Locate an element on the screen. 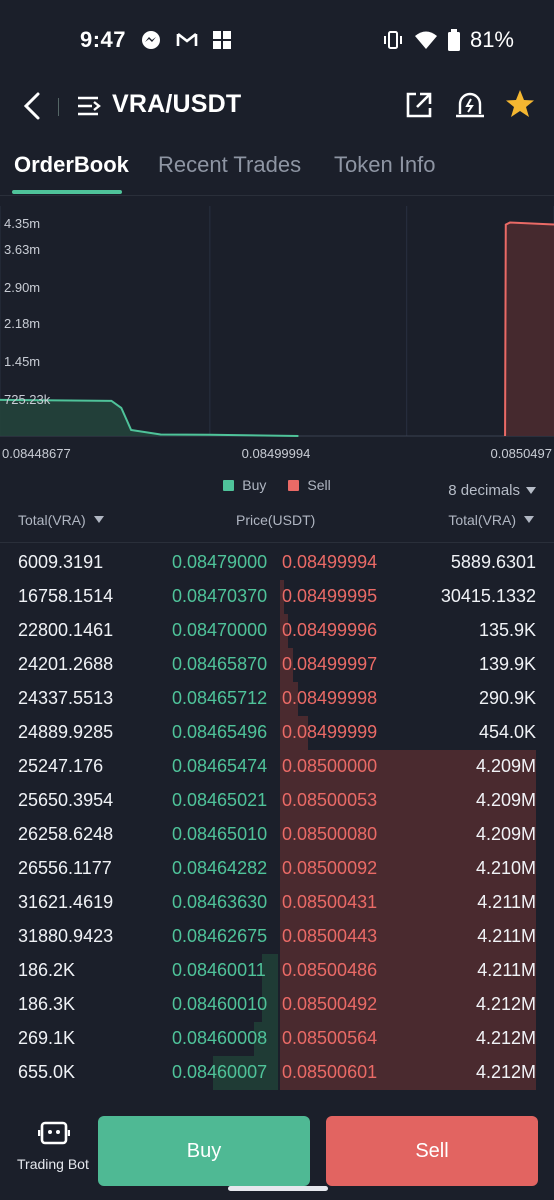 This screenshot has width=554, height=1200. tab-recent-trades: Recent Trades is located at coordinates (229, 165).